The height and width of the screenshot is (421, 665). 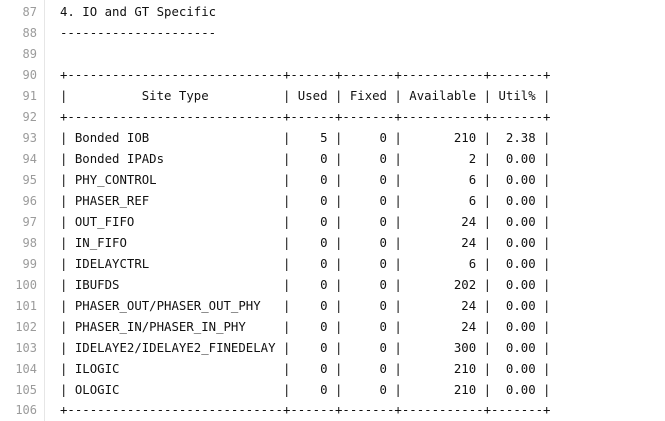 I want to click on line-number: 92, so click(x=29, y=117).